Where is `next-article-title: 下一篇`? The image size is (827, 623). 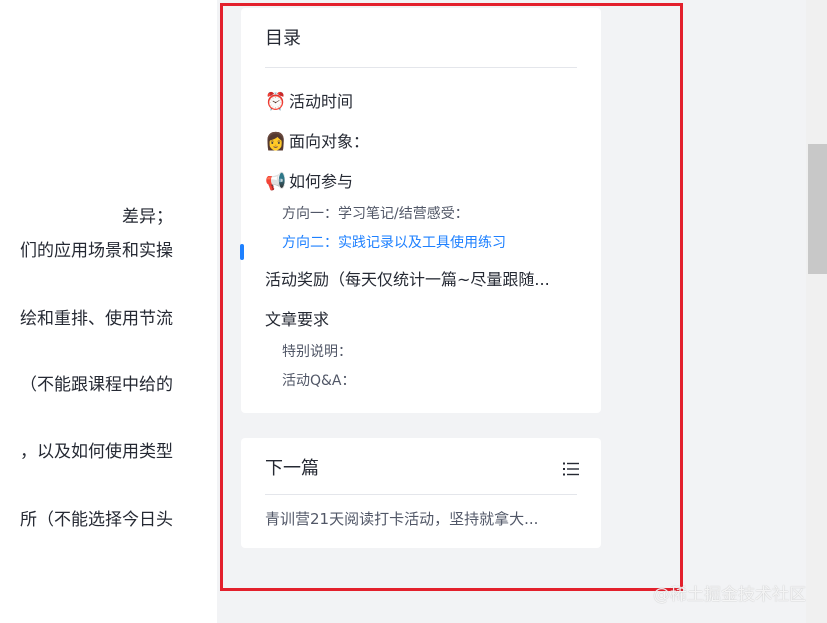
next-article-title: 下一篇 is located at coordinates (292, 468).